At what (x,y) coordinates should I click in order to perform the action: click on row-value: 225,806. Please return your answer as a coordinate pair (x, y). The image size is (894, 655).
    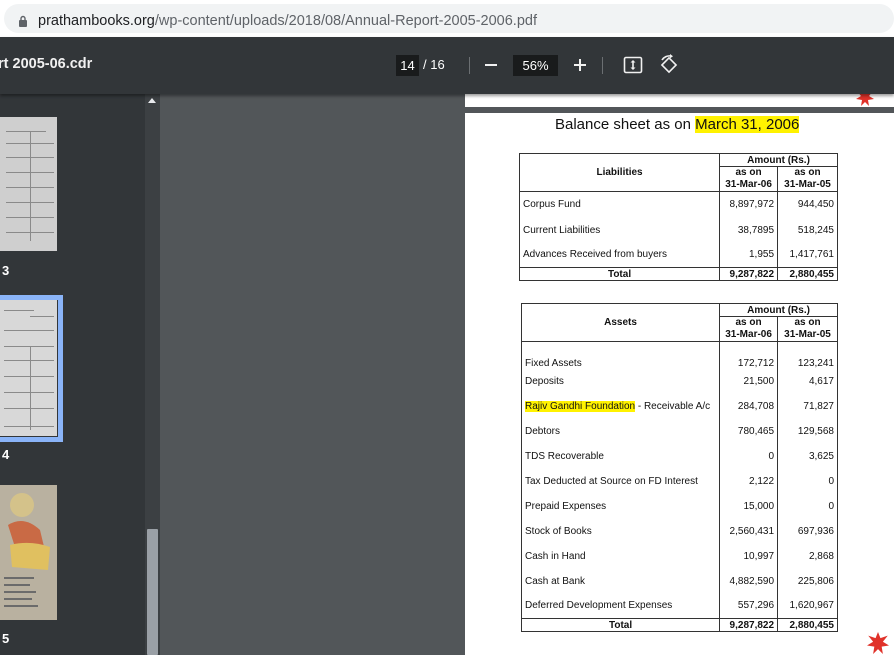
    Looking at the image, I should click on (807, 581).